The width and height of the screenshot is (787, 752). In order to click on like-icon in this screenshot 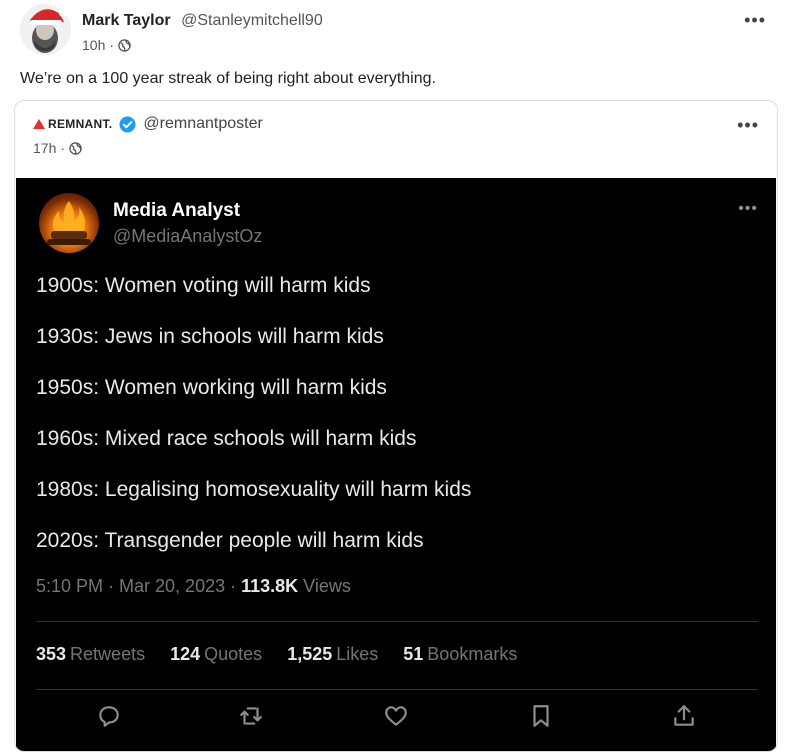, I will do `click(398, 718)`.